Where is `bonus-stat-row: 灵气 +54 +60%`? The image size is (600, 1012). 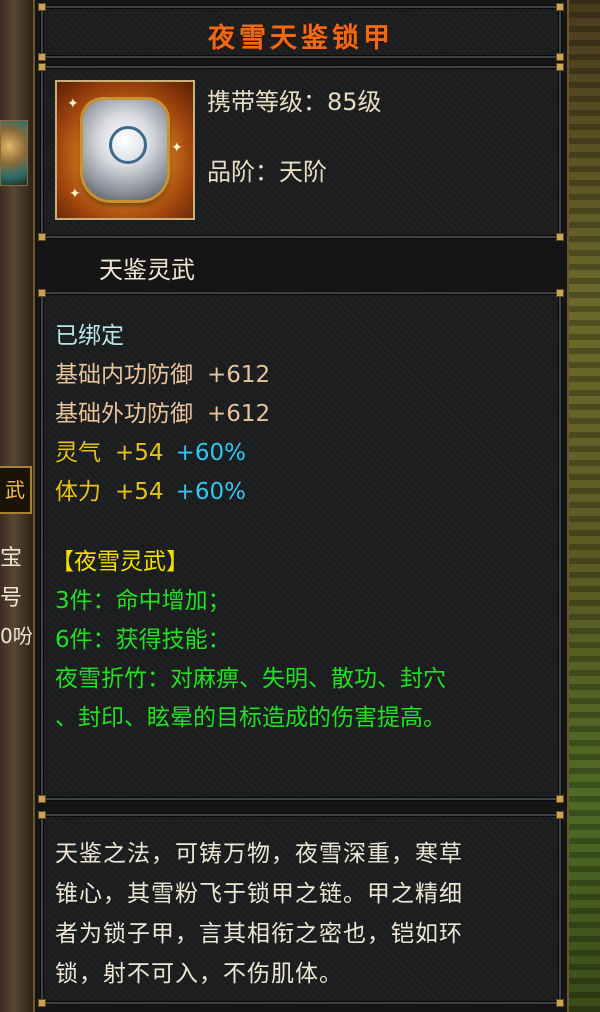 bonus-stat-row: 灵气 +54 +60% is located at coordinates (150, 450).